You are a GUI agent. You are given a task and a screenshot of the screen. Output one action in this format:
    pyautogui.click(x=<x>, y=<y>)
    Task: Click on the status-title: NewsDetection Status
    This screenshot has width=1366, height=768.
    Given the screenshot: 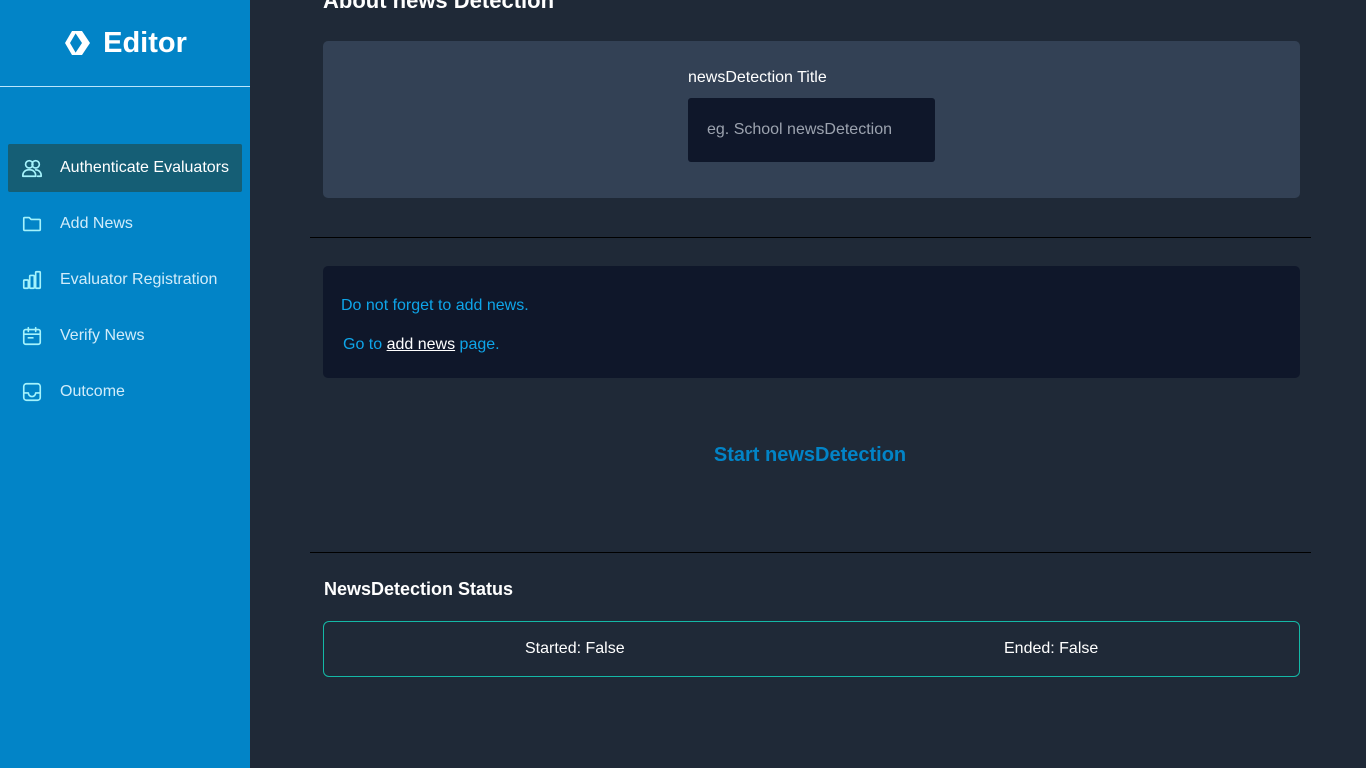 What is the action you would take?
    pyautogui.click(x=419, y=589)
    